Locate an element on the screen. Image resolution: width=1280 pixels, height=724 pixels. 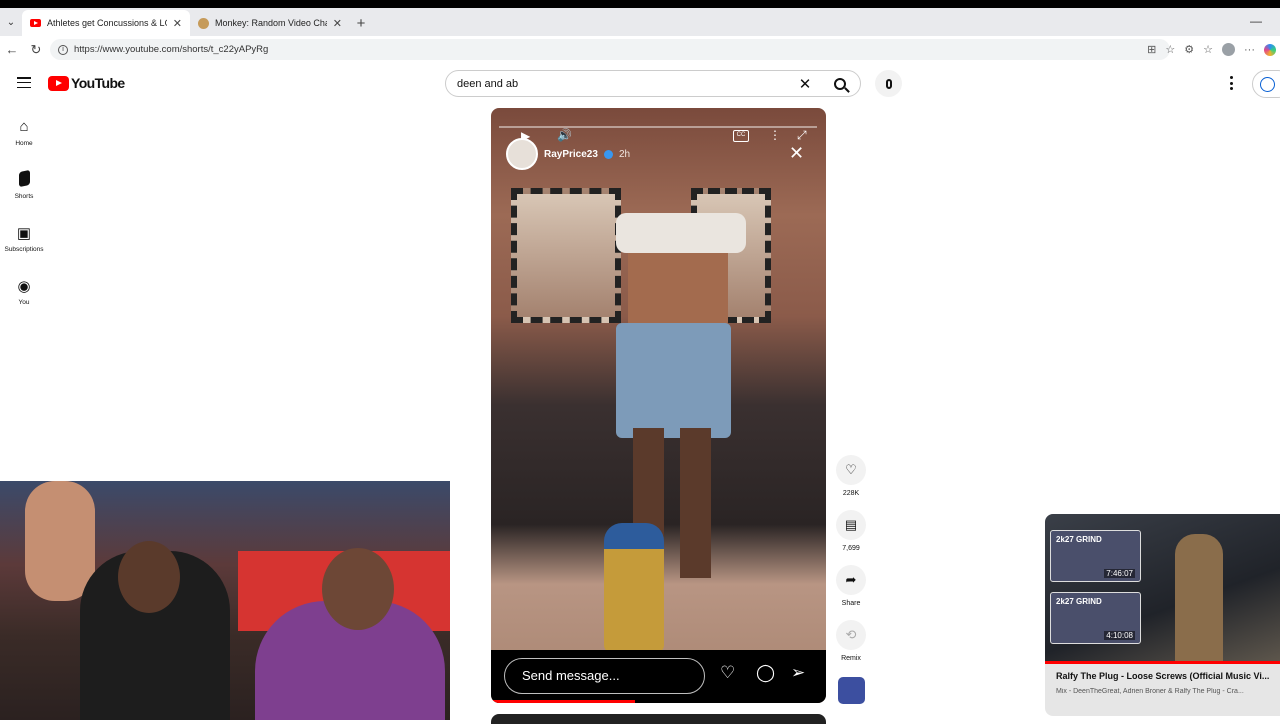
collections-icon: ☆ is located at coordinates (1208, 49).